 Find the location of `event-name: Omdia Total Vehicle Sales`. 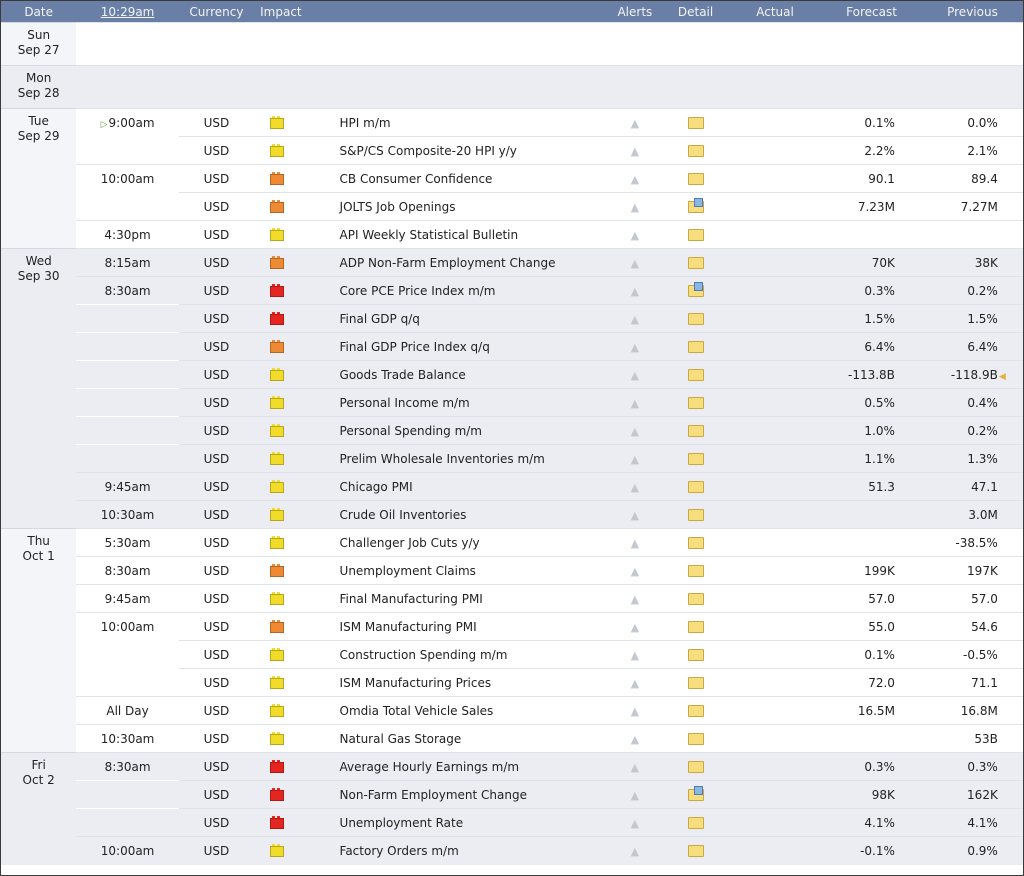

event-name: Omdia Total Vehicle Sales is located at coordinates (469, 710).